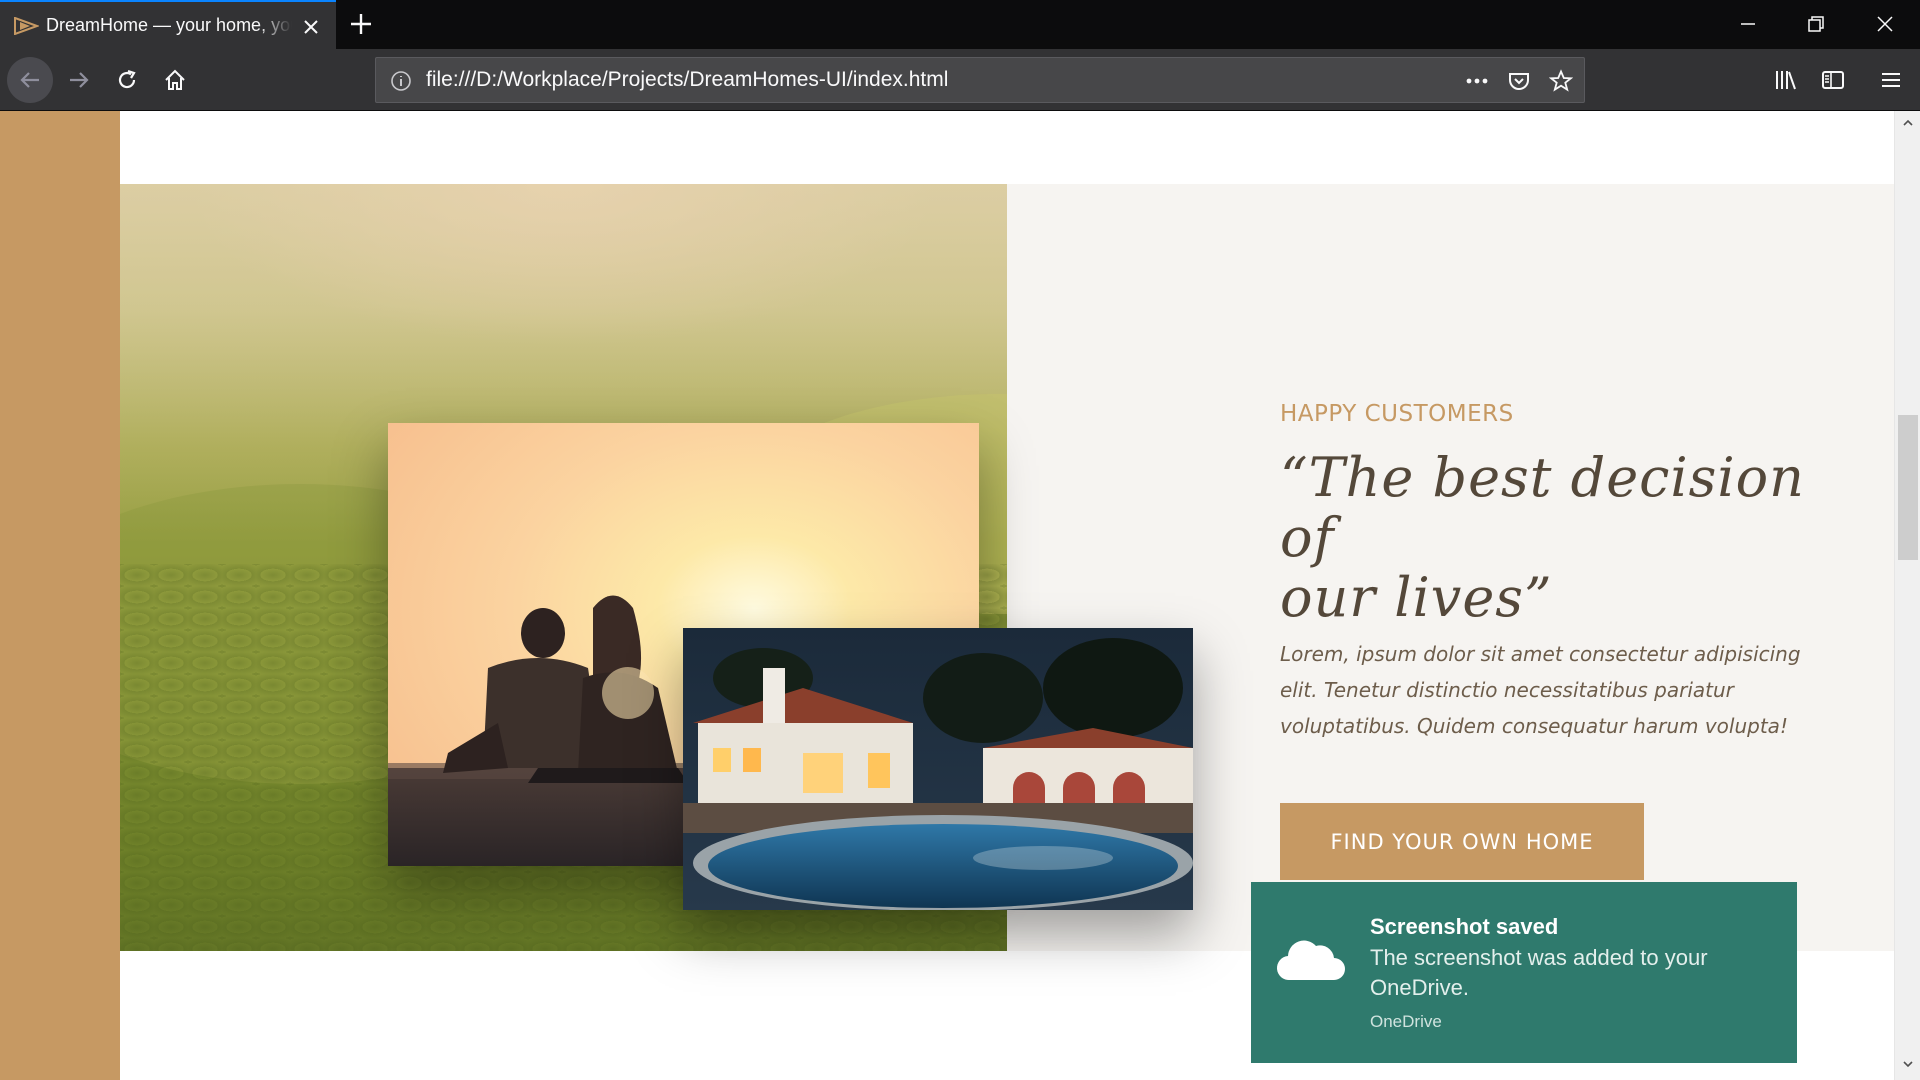  Describe the element at coordinates (1908, 1064) in the screenshot. I see `chevron-down-icon` at that location.